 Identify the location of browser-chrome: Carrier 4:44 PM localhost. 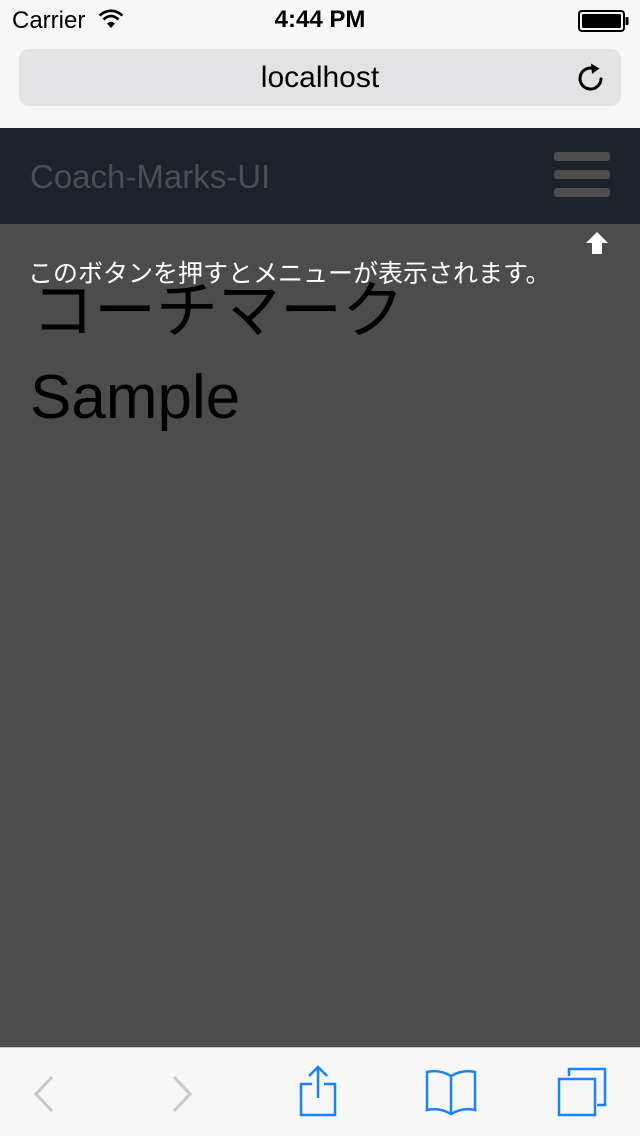
(320, 64).